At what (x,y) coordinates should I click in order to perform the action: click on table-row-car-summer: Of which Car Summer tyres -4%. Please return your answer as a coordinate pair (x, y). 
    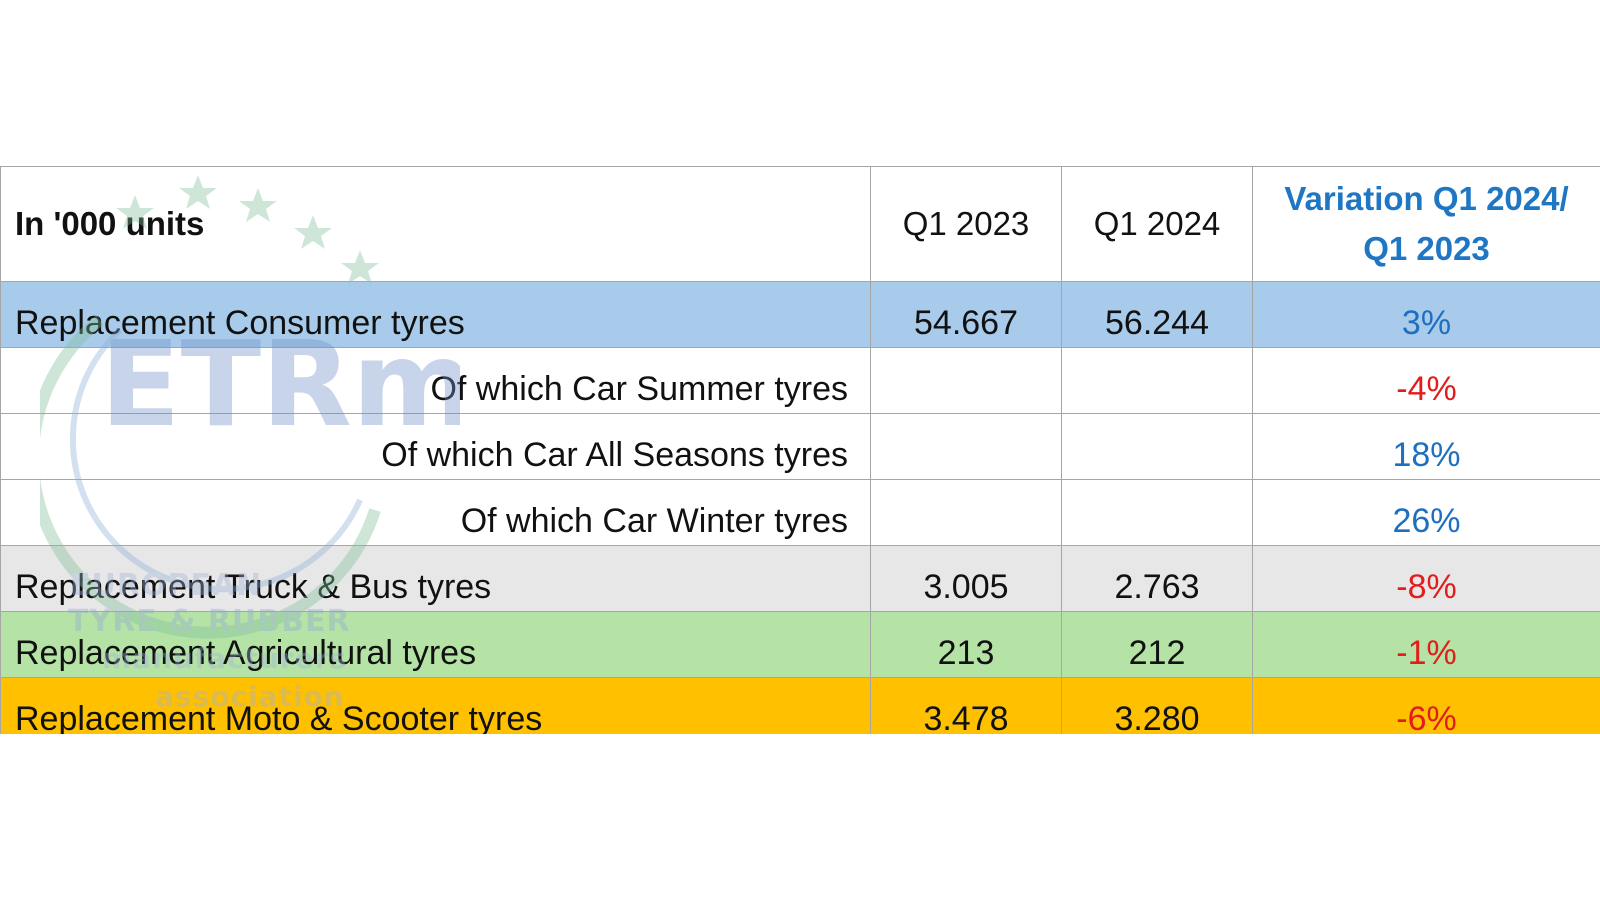
    Looking at the image, I should click on (800, 380).